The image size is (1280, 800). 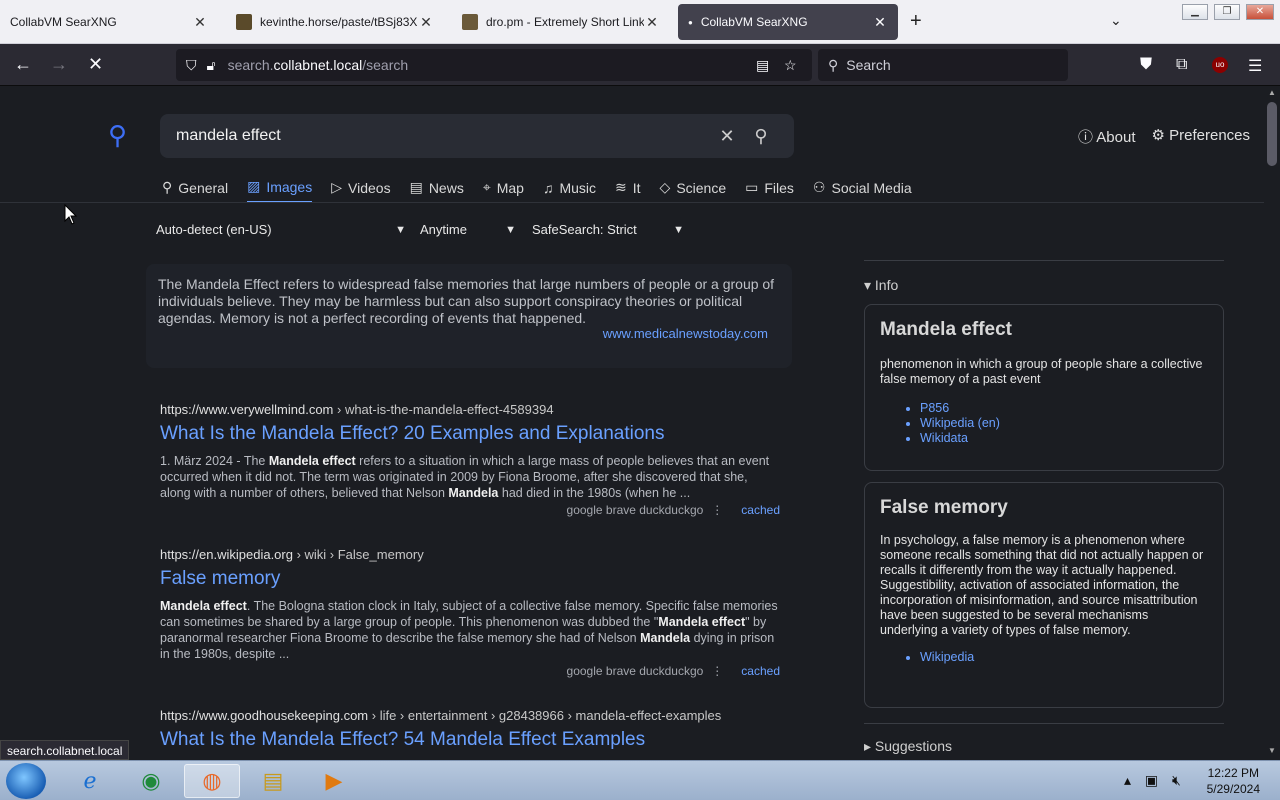 I want to click on tab-3: dro.pm - Extremely Short Links ✕, so click(x=561, y=22).